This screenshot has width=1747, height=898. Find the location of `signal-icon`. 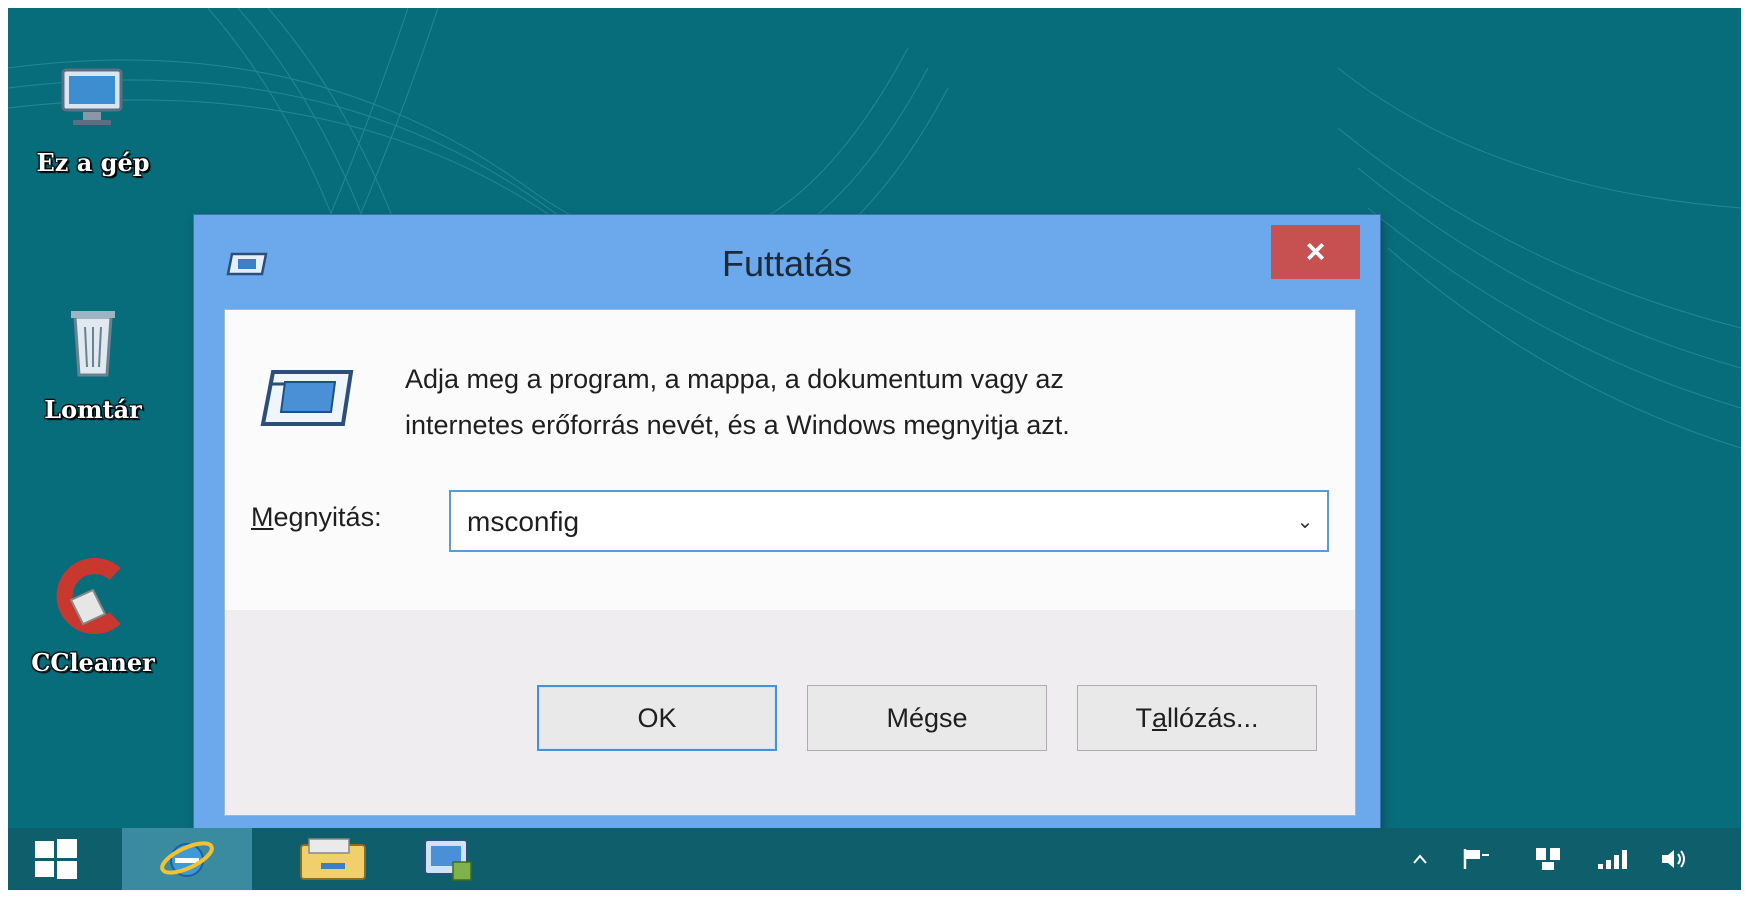

signal-icon is located at coordinates (1612, 859).